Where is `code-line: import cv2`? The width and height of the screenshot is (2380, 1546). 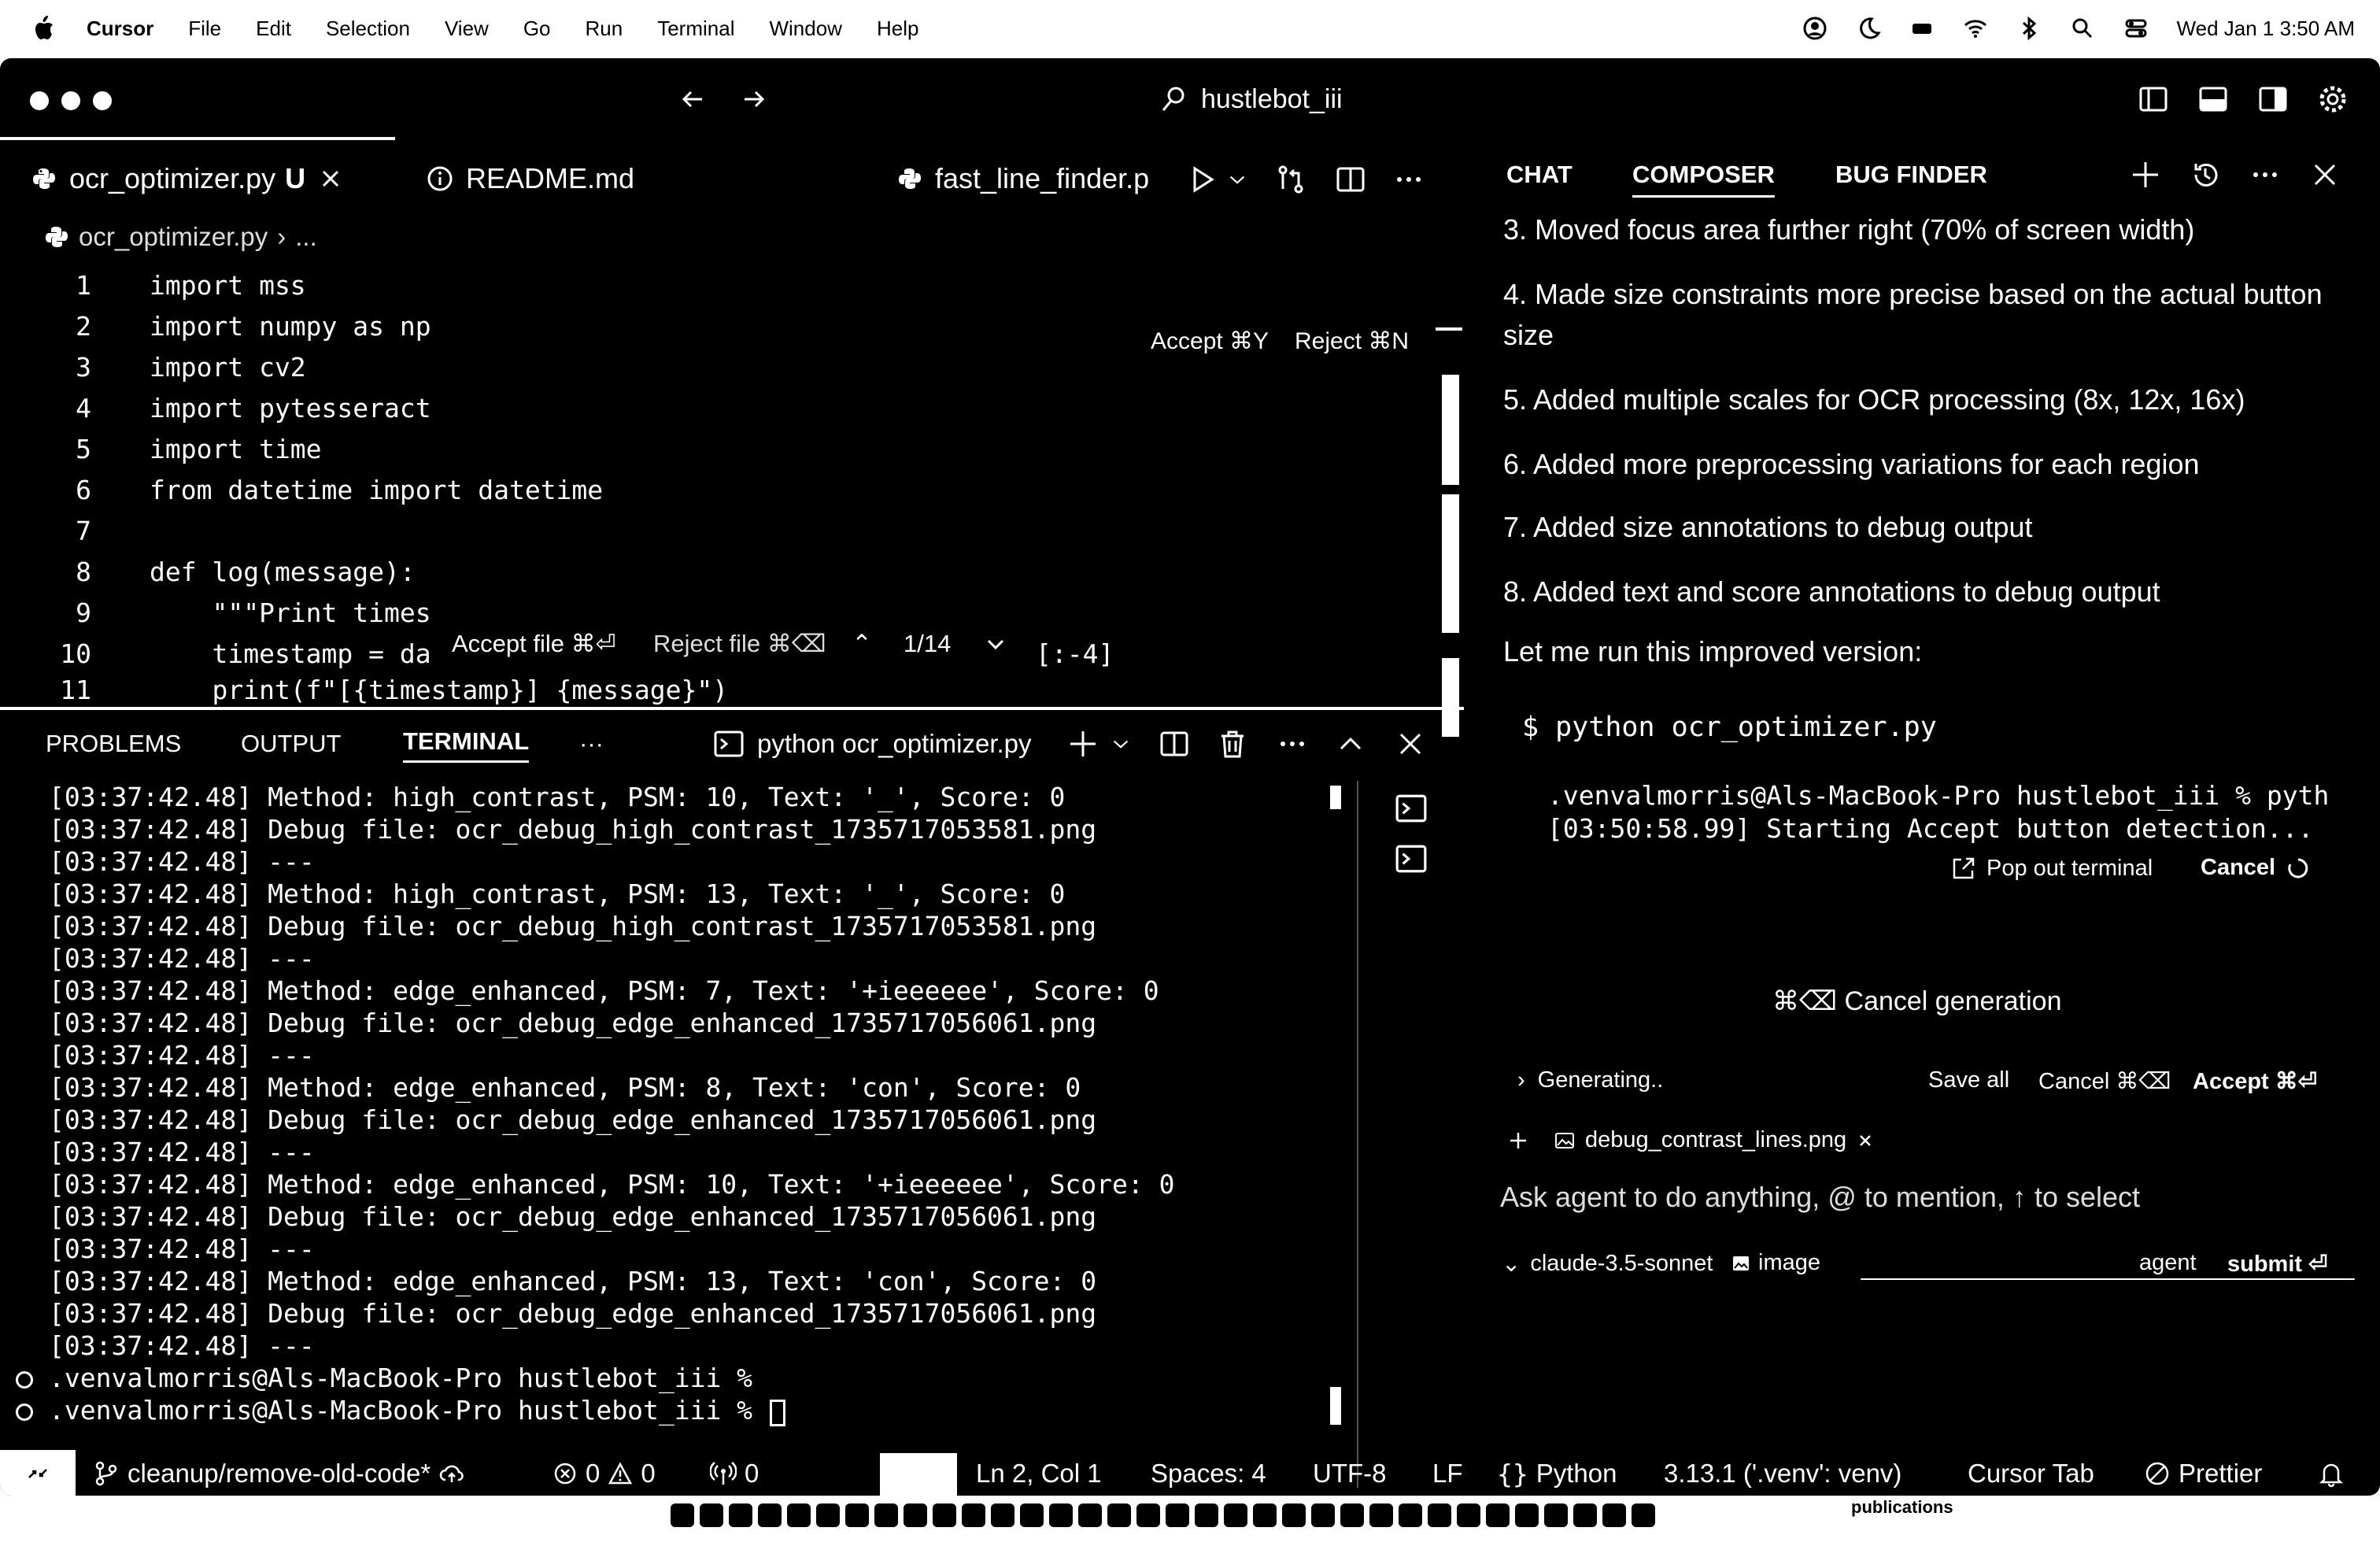
code-line: import cv2 is located at coordinates (228, 367).